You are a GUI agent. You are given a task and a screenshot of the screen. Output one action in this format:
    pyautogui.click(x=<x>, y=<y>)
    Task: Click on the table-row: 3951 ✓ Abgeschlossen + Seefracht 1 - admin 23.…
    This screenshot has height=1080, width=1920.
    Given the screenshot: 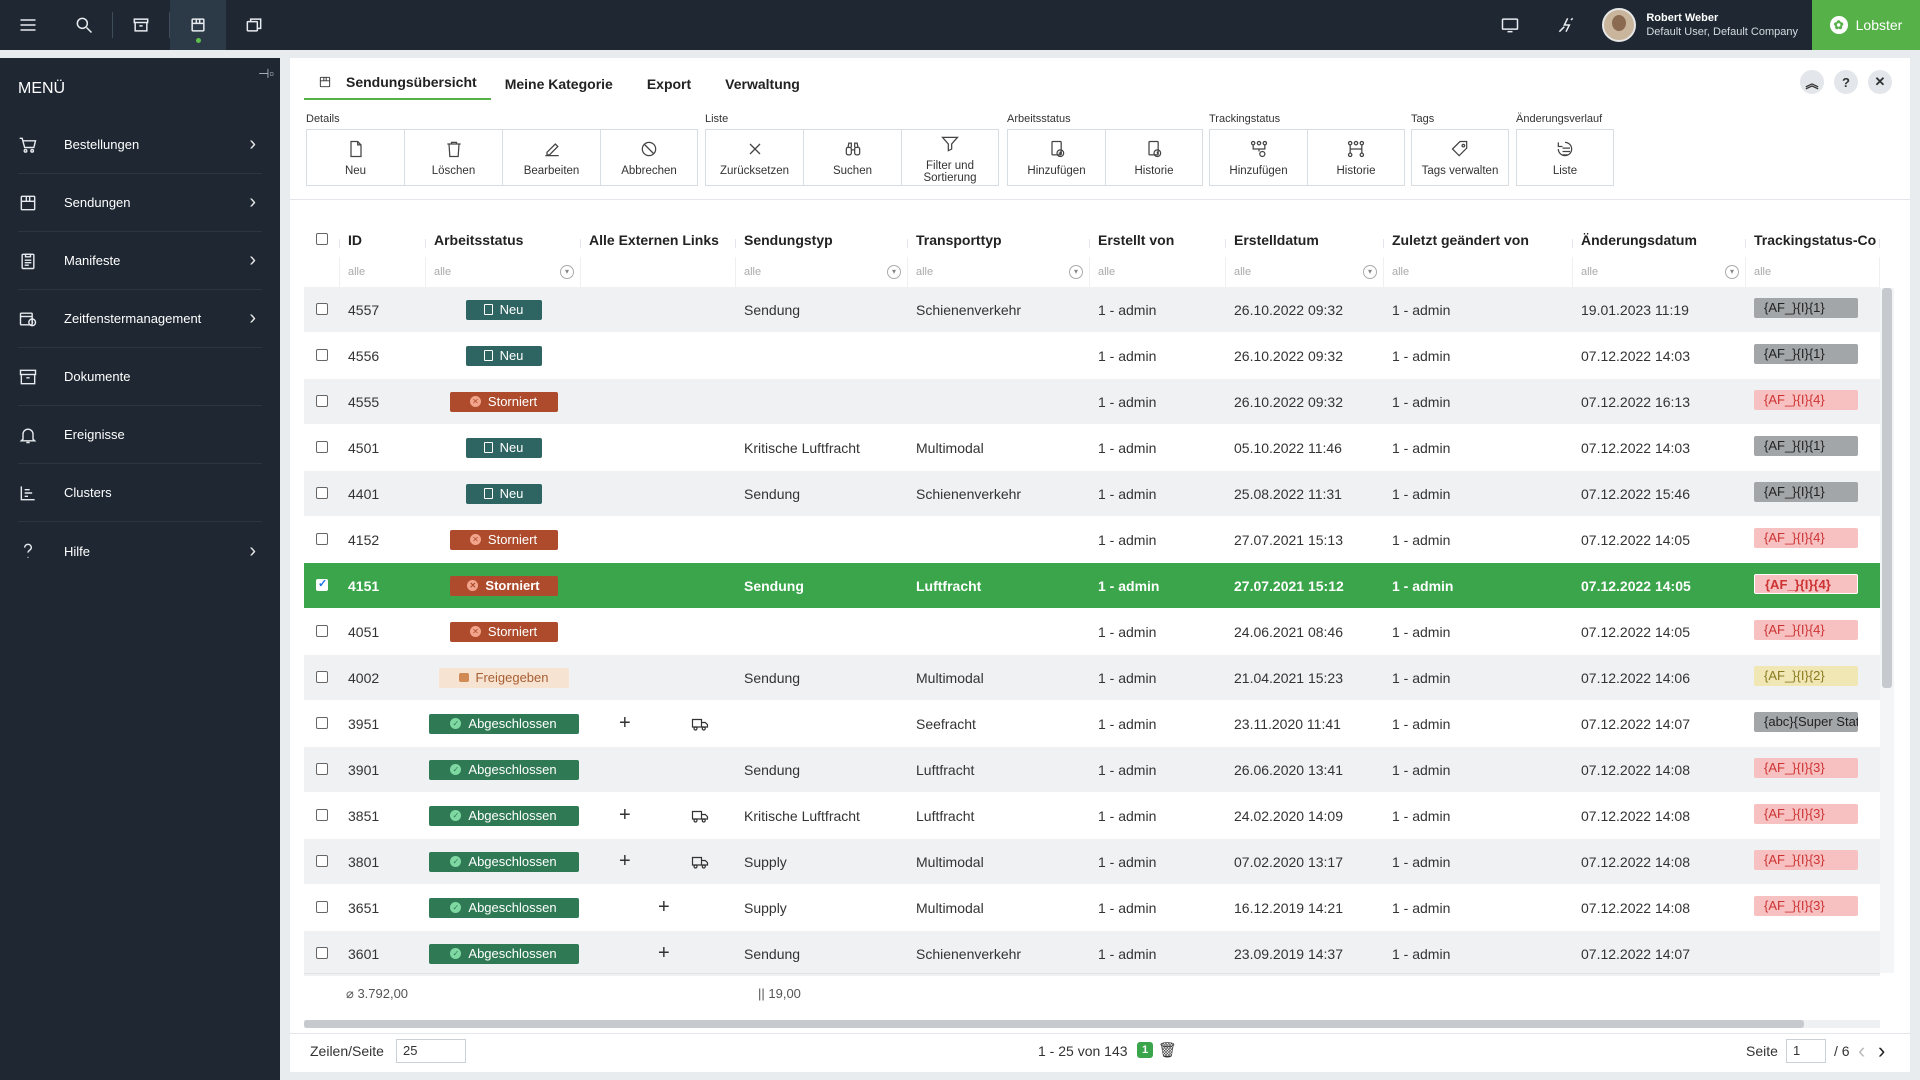 What is the action you would take?
    pyautogui.click(x=1092, y=724)
    